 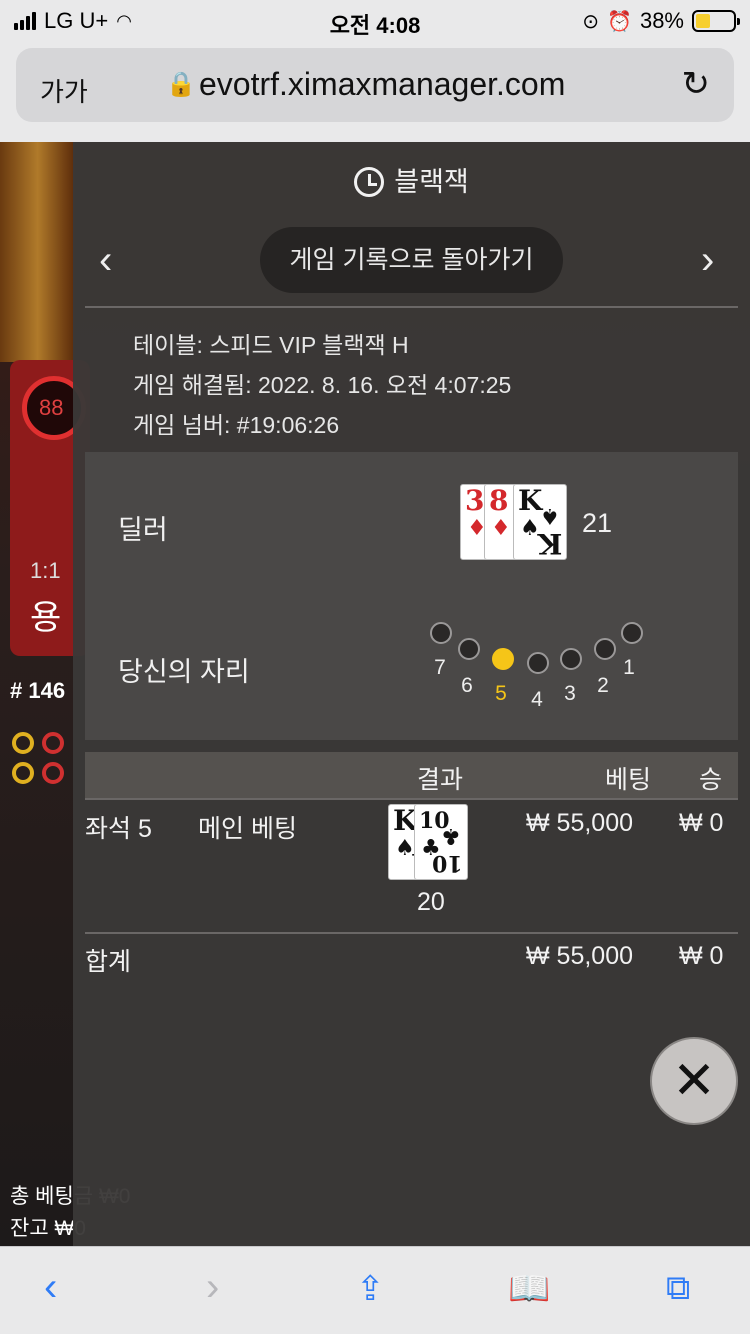 What do you see at coordinates (46, 618) in the screenshot?
I see `side-label: 용` at bounding box center [46, 618].